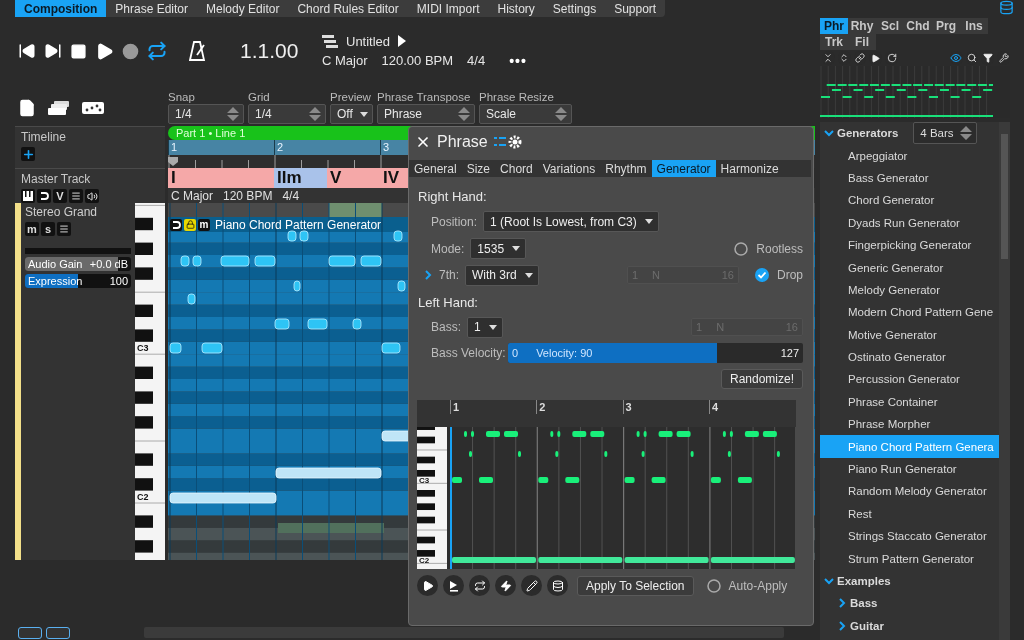 This screenshot has width=1024, height=640. I want to click on main-tab: Melody Editor, so click(243, 8).